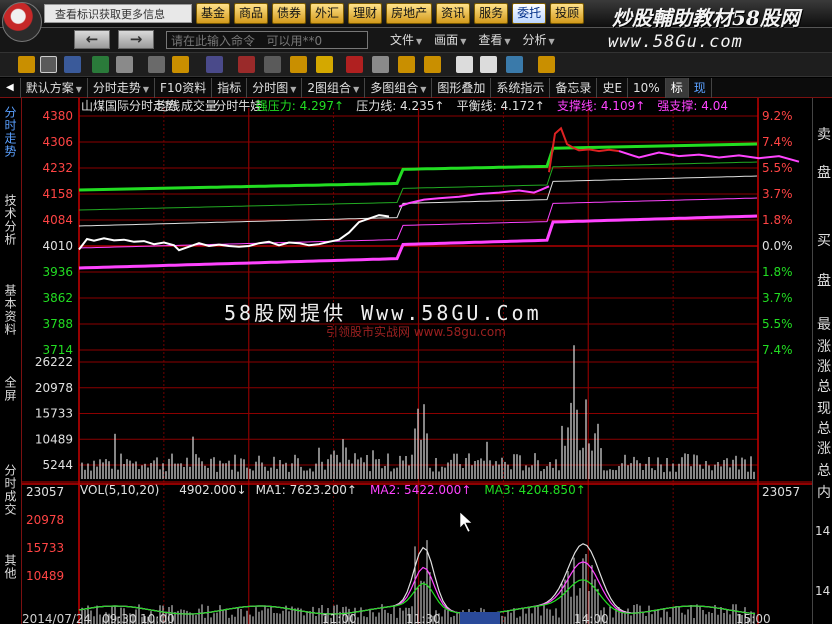 Image resolution: width=832 pixels, height=624 pixels. I want to click on menu-item-2: 查看 ▼, so click(494, 40).